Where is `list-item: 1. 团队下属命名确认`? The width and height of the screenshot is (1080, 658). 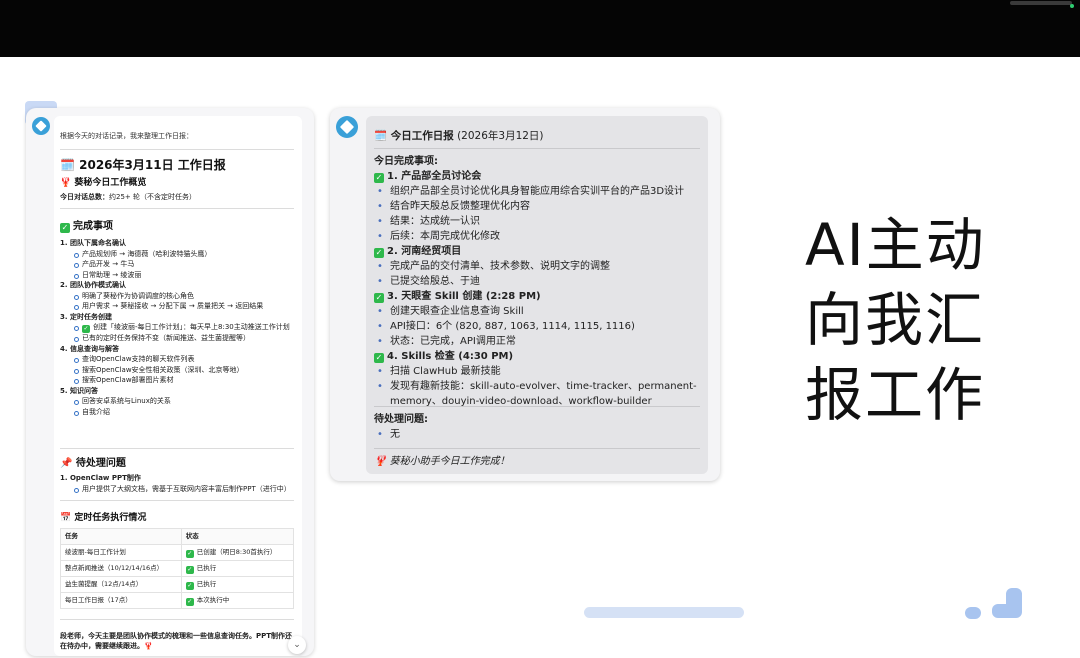 list-item: 1. 团队下属命名确认 is located at coordinates (93, 243).